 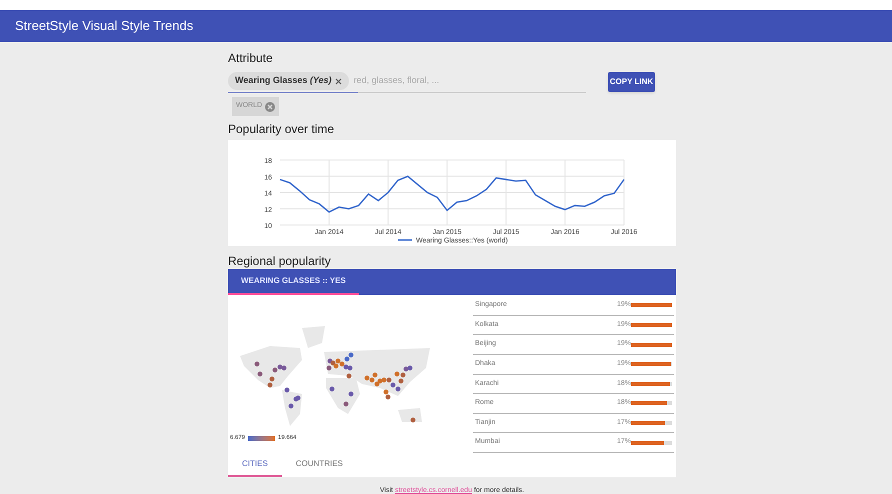 What do you see at coordinates (280, 261) in the screenshot?
I see `section-heading: Regional popularity` at bounding box center [280, 261].